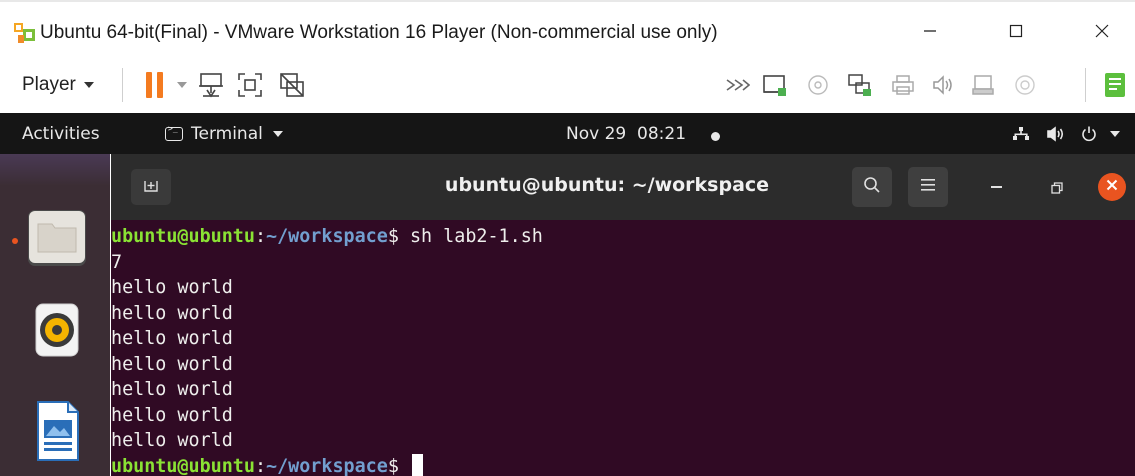 Image resolution: width=1135 pixels, height=476 pixels. What do you see at coordinates (737, 85) in the screenshot?
I see `forward-icon` at bounding box center [737, 85].